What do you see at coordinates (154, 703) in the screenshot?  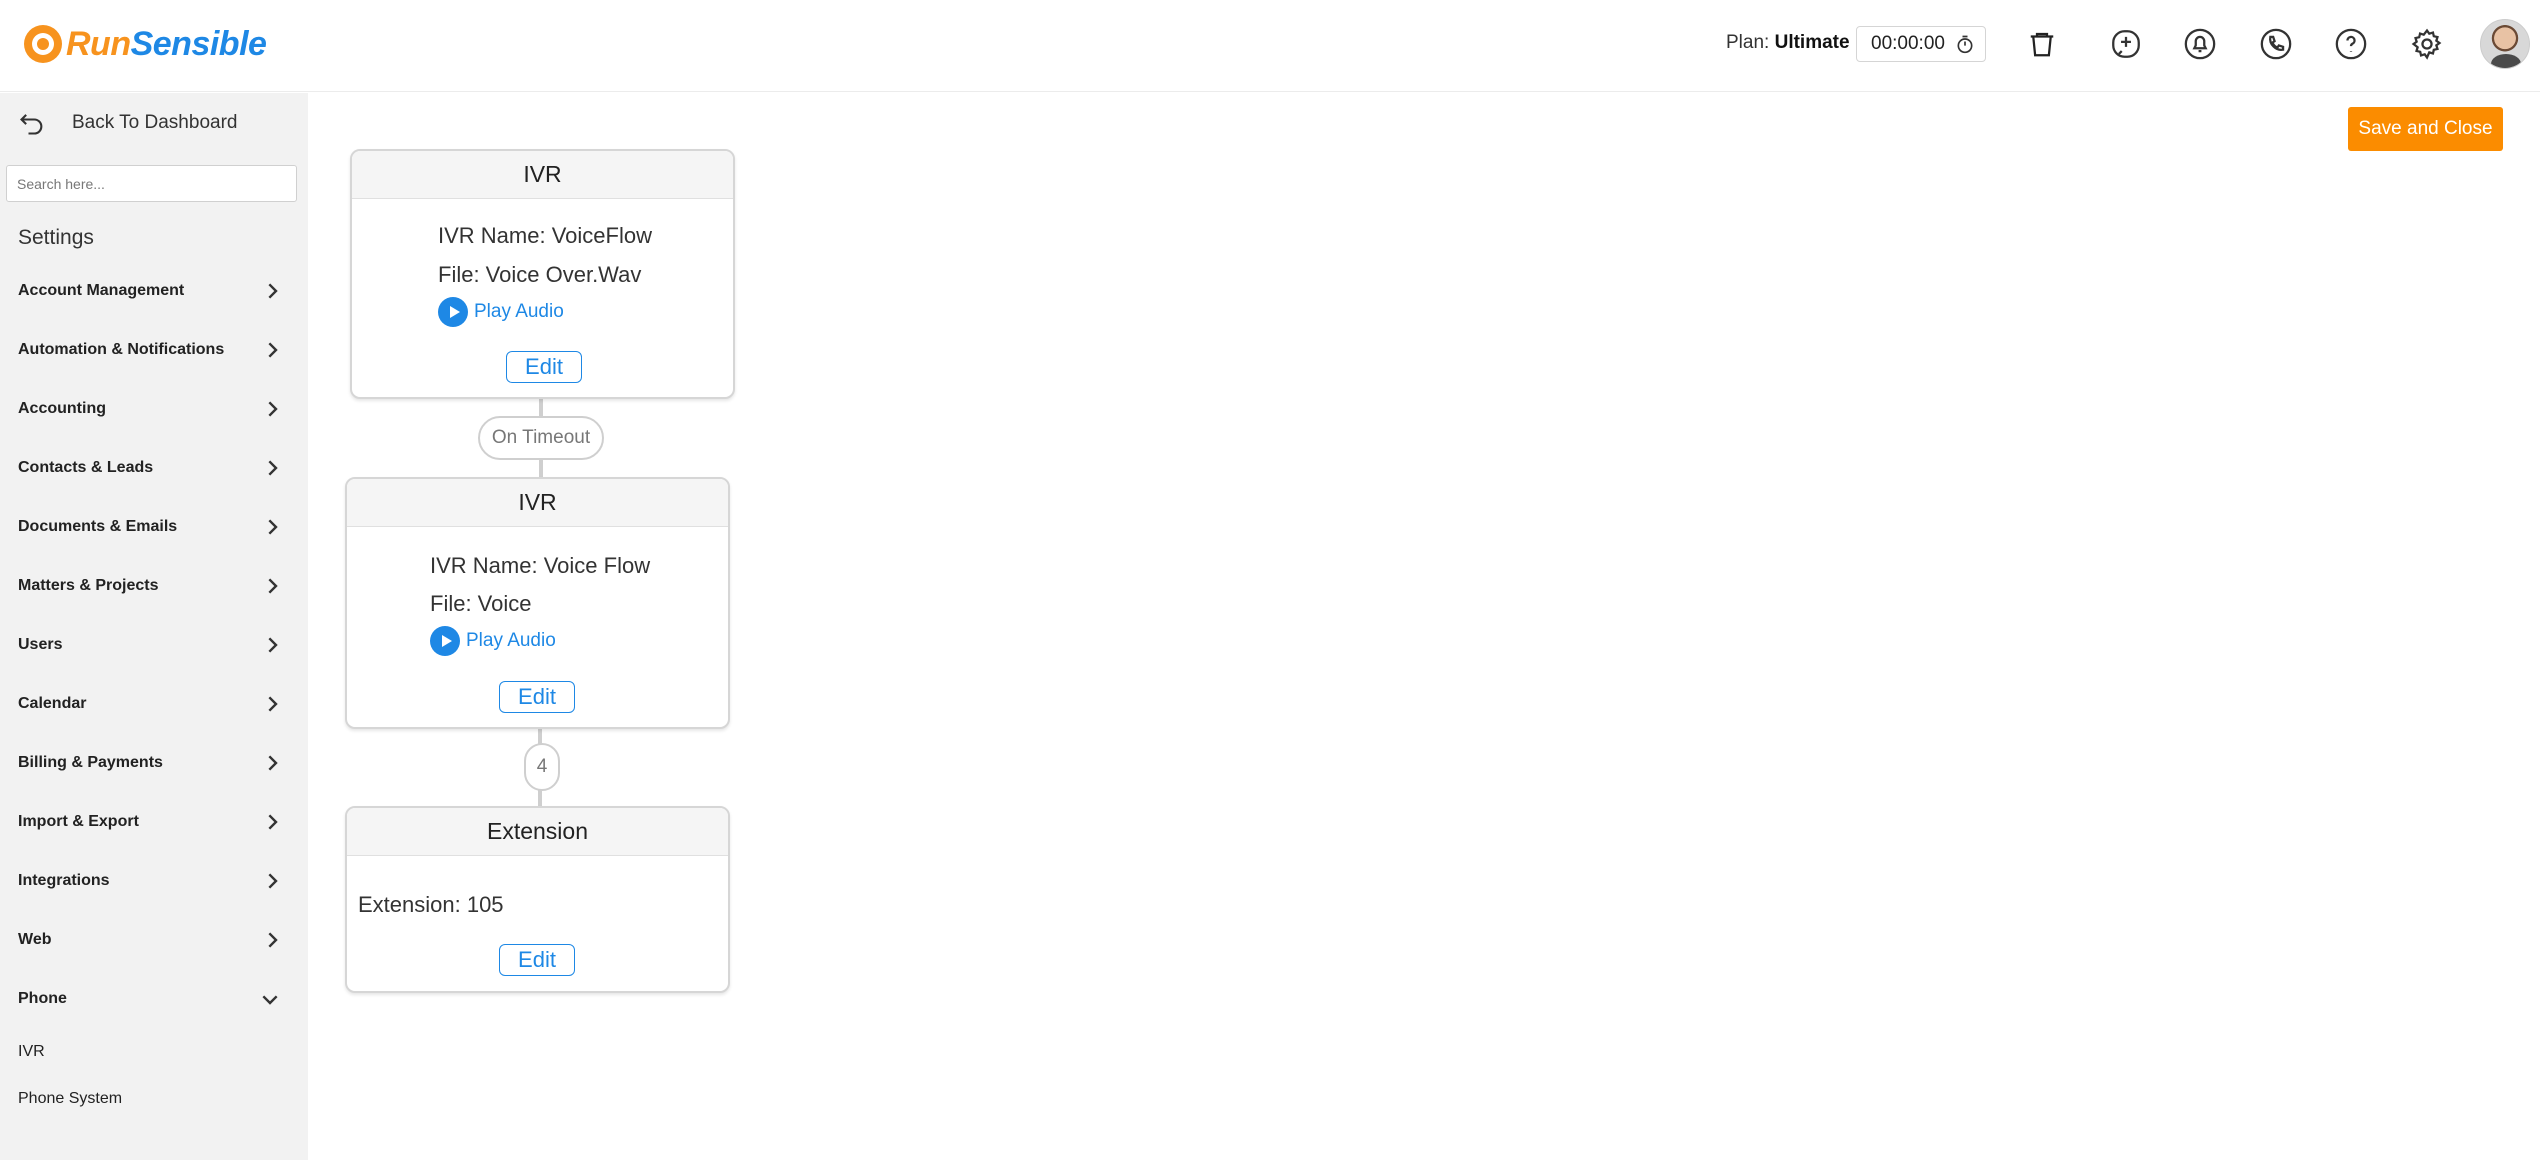 I see `sidebar-item-calendar: Calendar` at bounding box center [154, 703].